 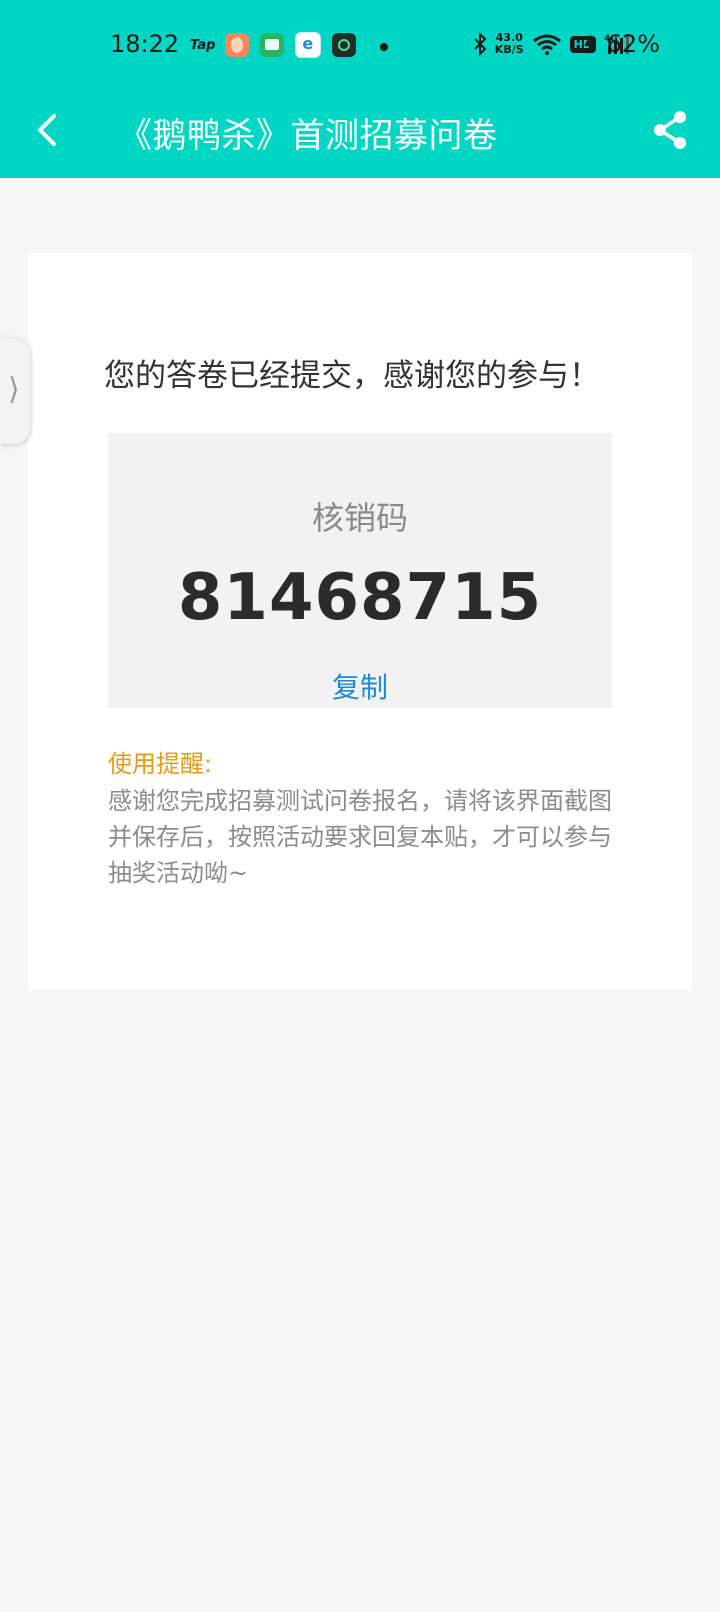 I want to click on navigation-bar: 《鹅鸭杀》首测招募问卷, so click(x=360, y=130).